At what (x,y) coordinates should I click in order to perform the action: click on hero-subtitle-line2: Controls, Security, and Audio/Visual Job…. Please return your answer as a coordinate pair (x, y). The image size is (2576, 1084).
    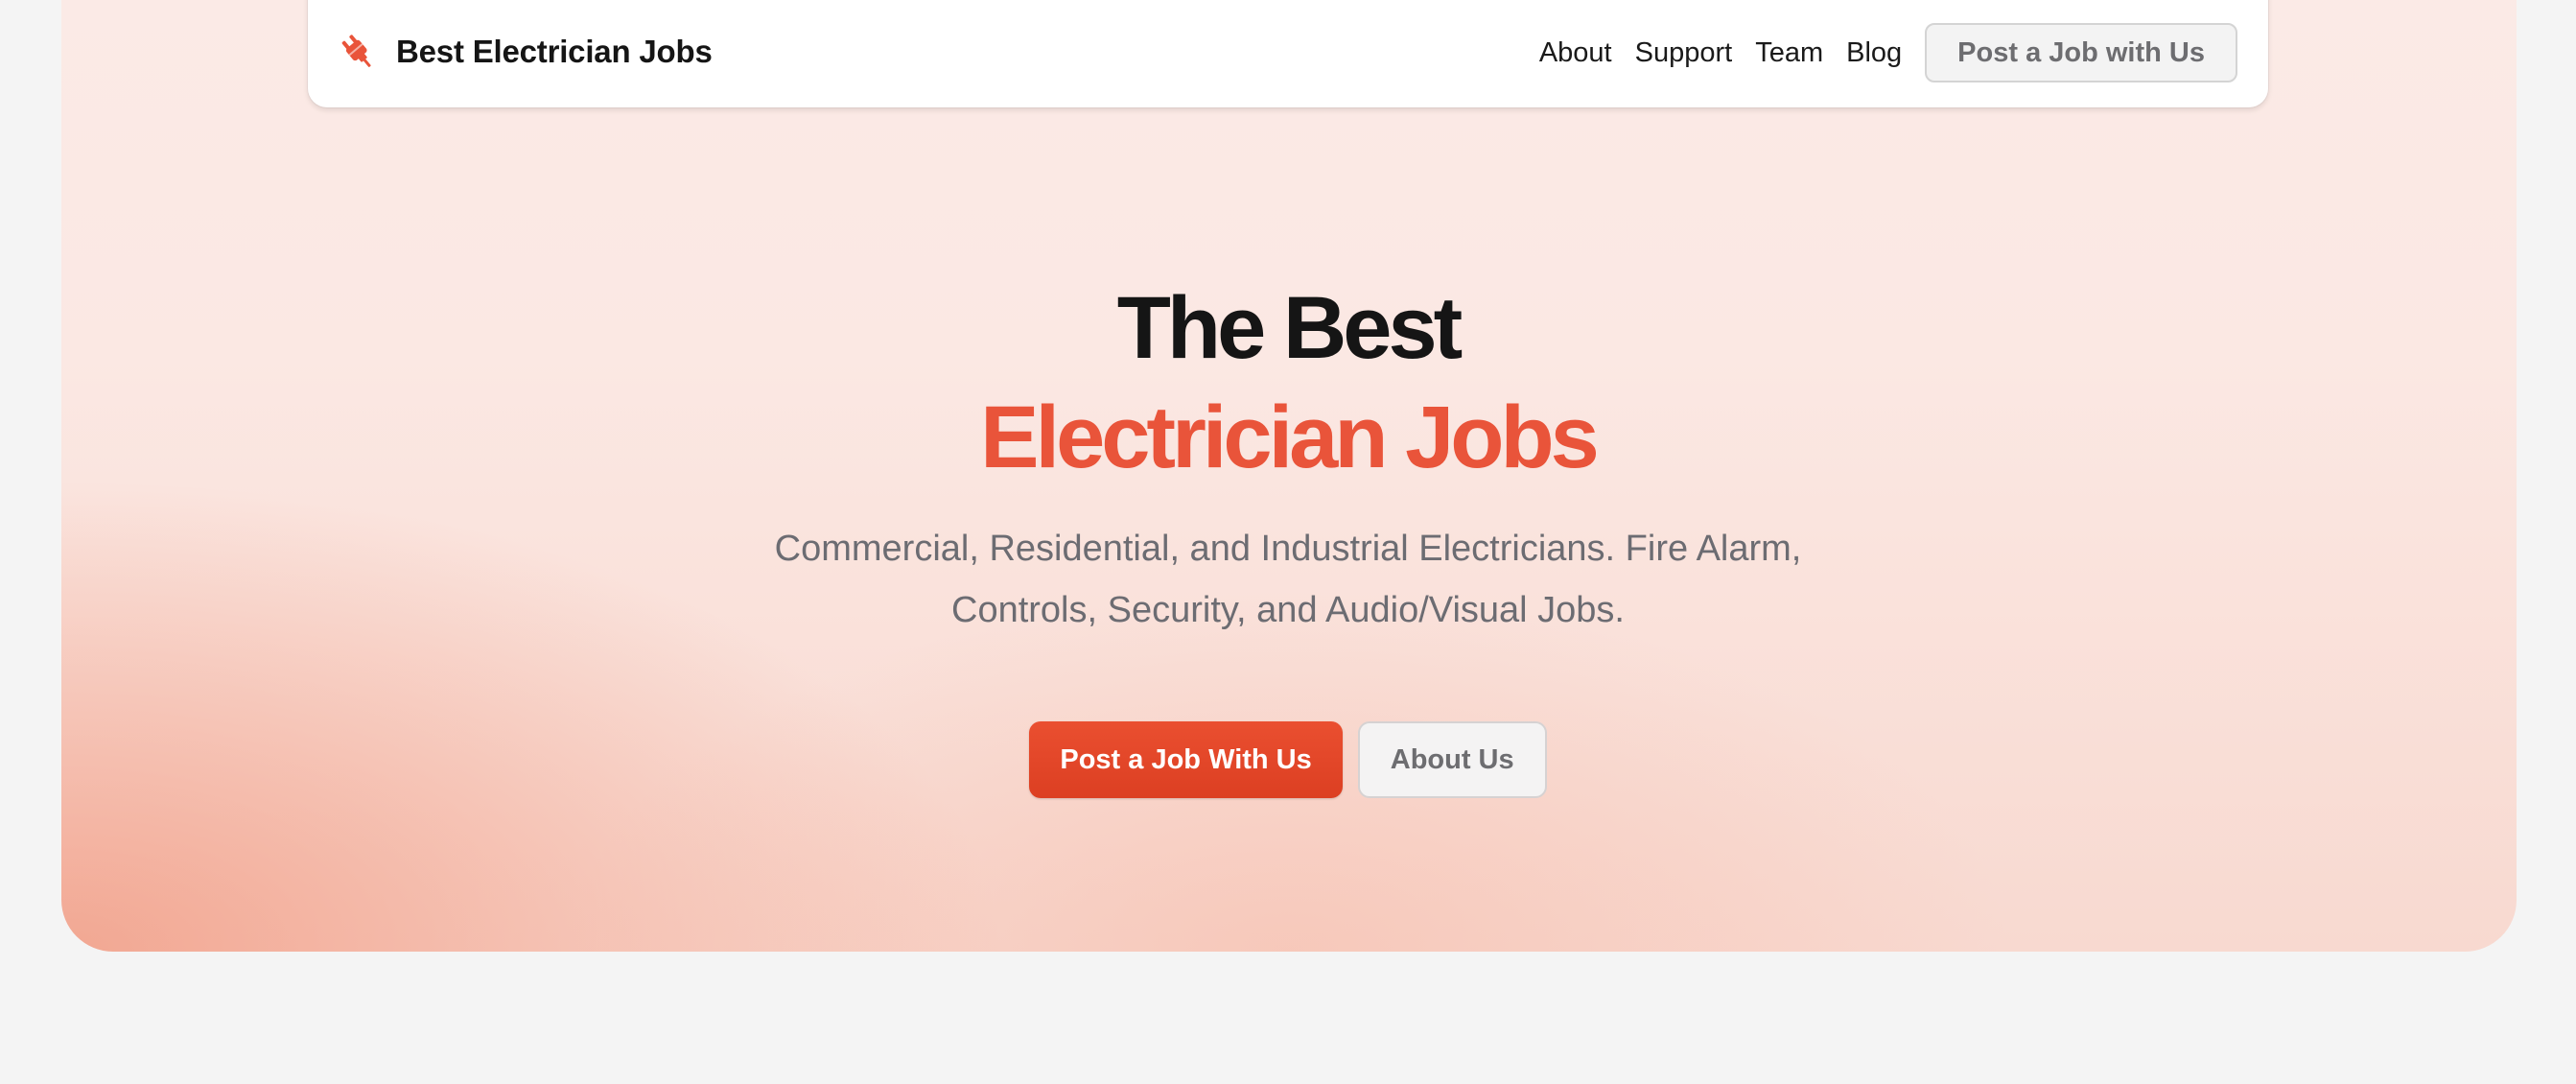
    Looking at the image, I should click on (1288, 610).